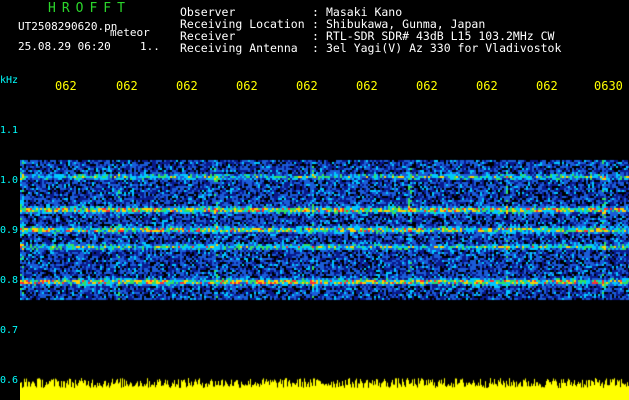  What do you see at coordinates (608, 86) in the screenshot?
I see `x-tick: 0630` at bounding box center [608, 86].